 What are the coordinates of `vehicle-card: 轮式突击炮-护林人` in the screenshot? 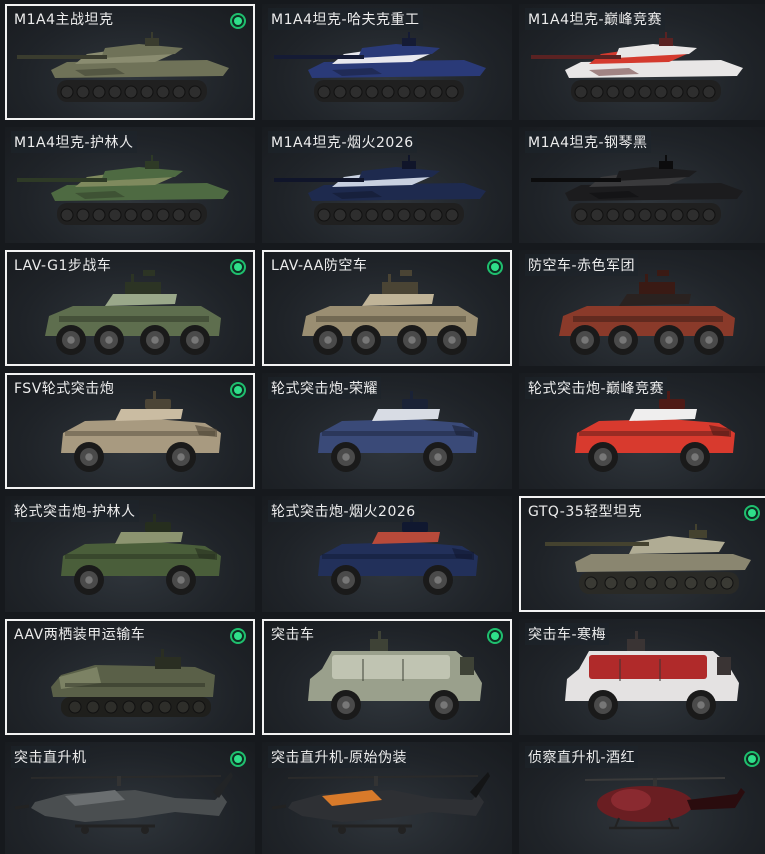 It's located at (130, 554).